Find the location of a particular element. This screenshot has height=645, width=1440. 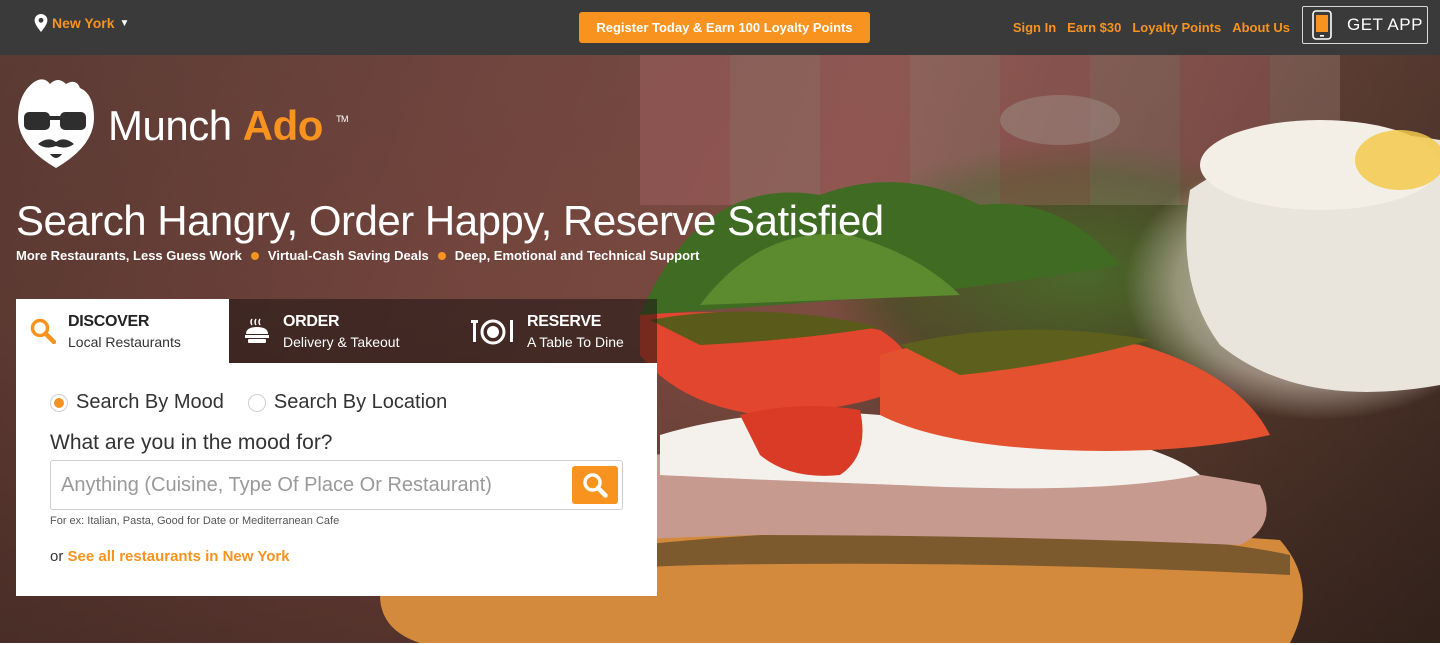

top-links: Sign In Earn $30 Loyalty Points About Us is located at coordinates (1151, 27).